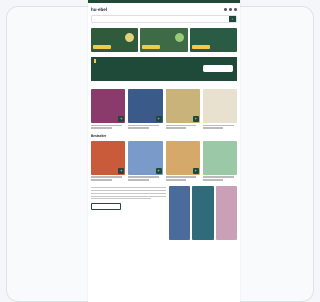  Describe the element at coordinates (218, 68) in the screenshot. I see `banner-button` at that location.